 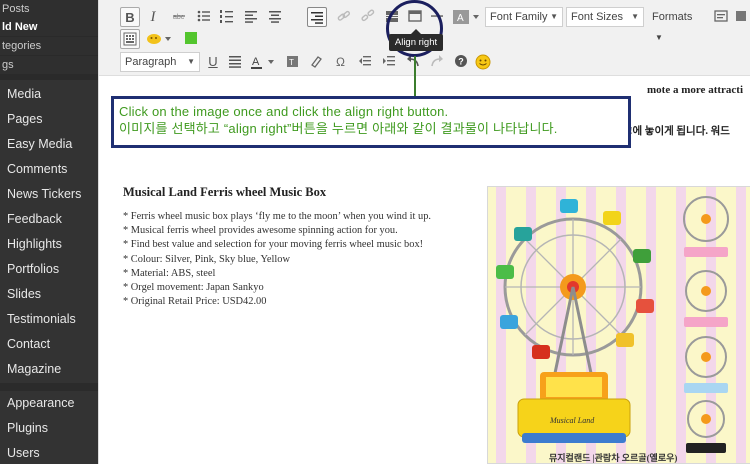 I want to click on source-code-button, so click(x=721, y=17).